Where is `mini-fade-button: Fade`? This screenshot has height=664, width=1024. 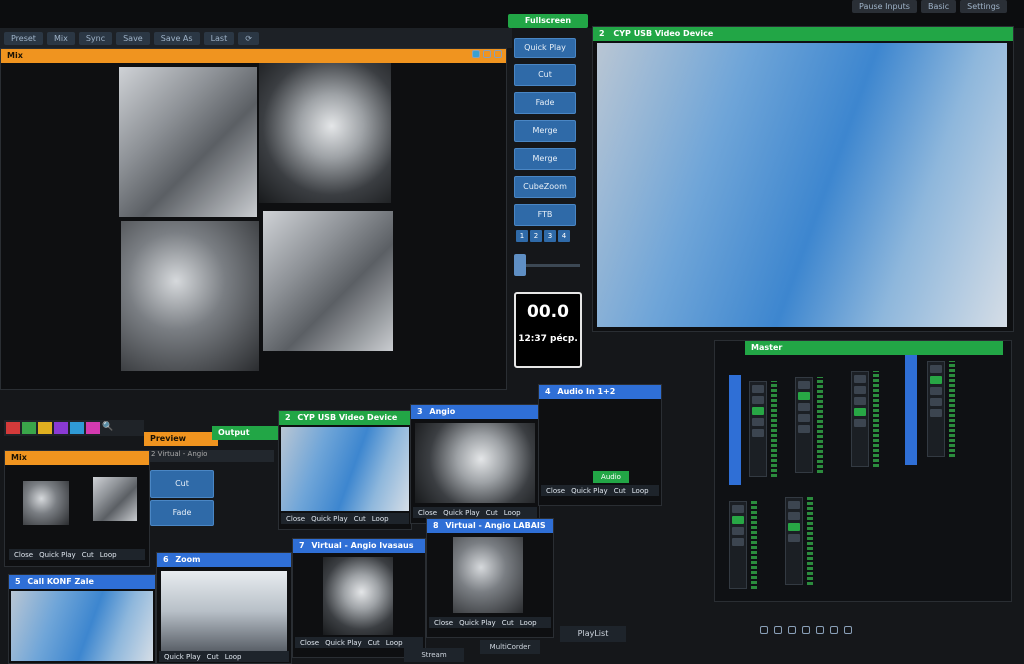
mini-fade-button: Fade is located at coordinates (182, 513).